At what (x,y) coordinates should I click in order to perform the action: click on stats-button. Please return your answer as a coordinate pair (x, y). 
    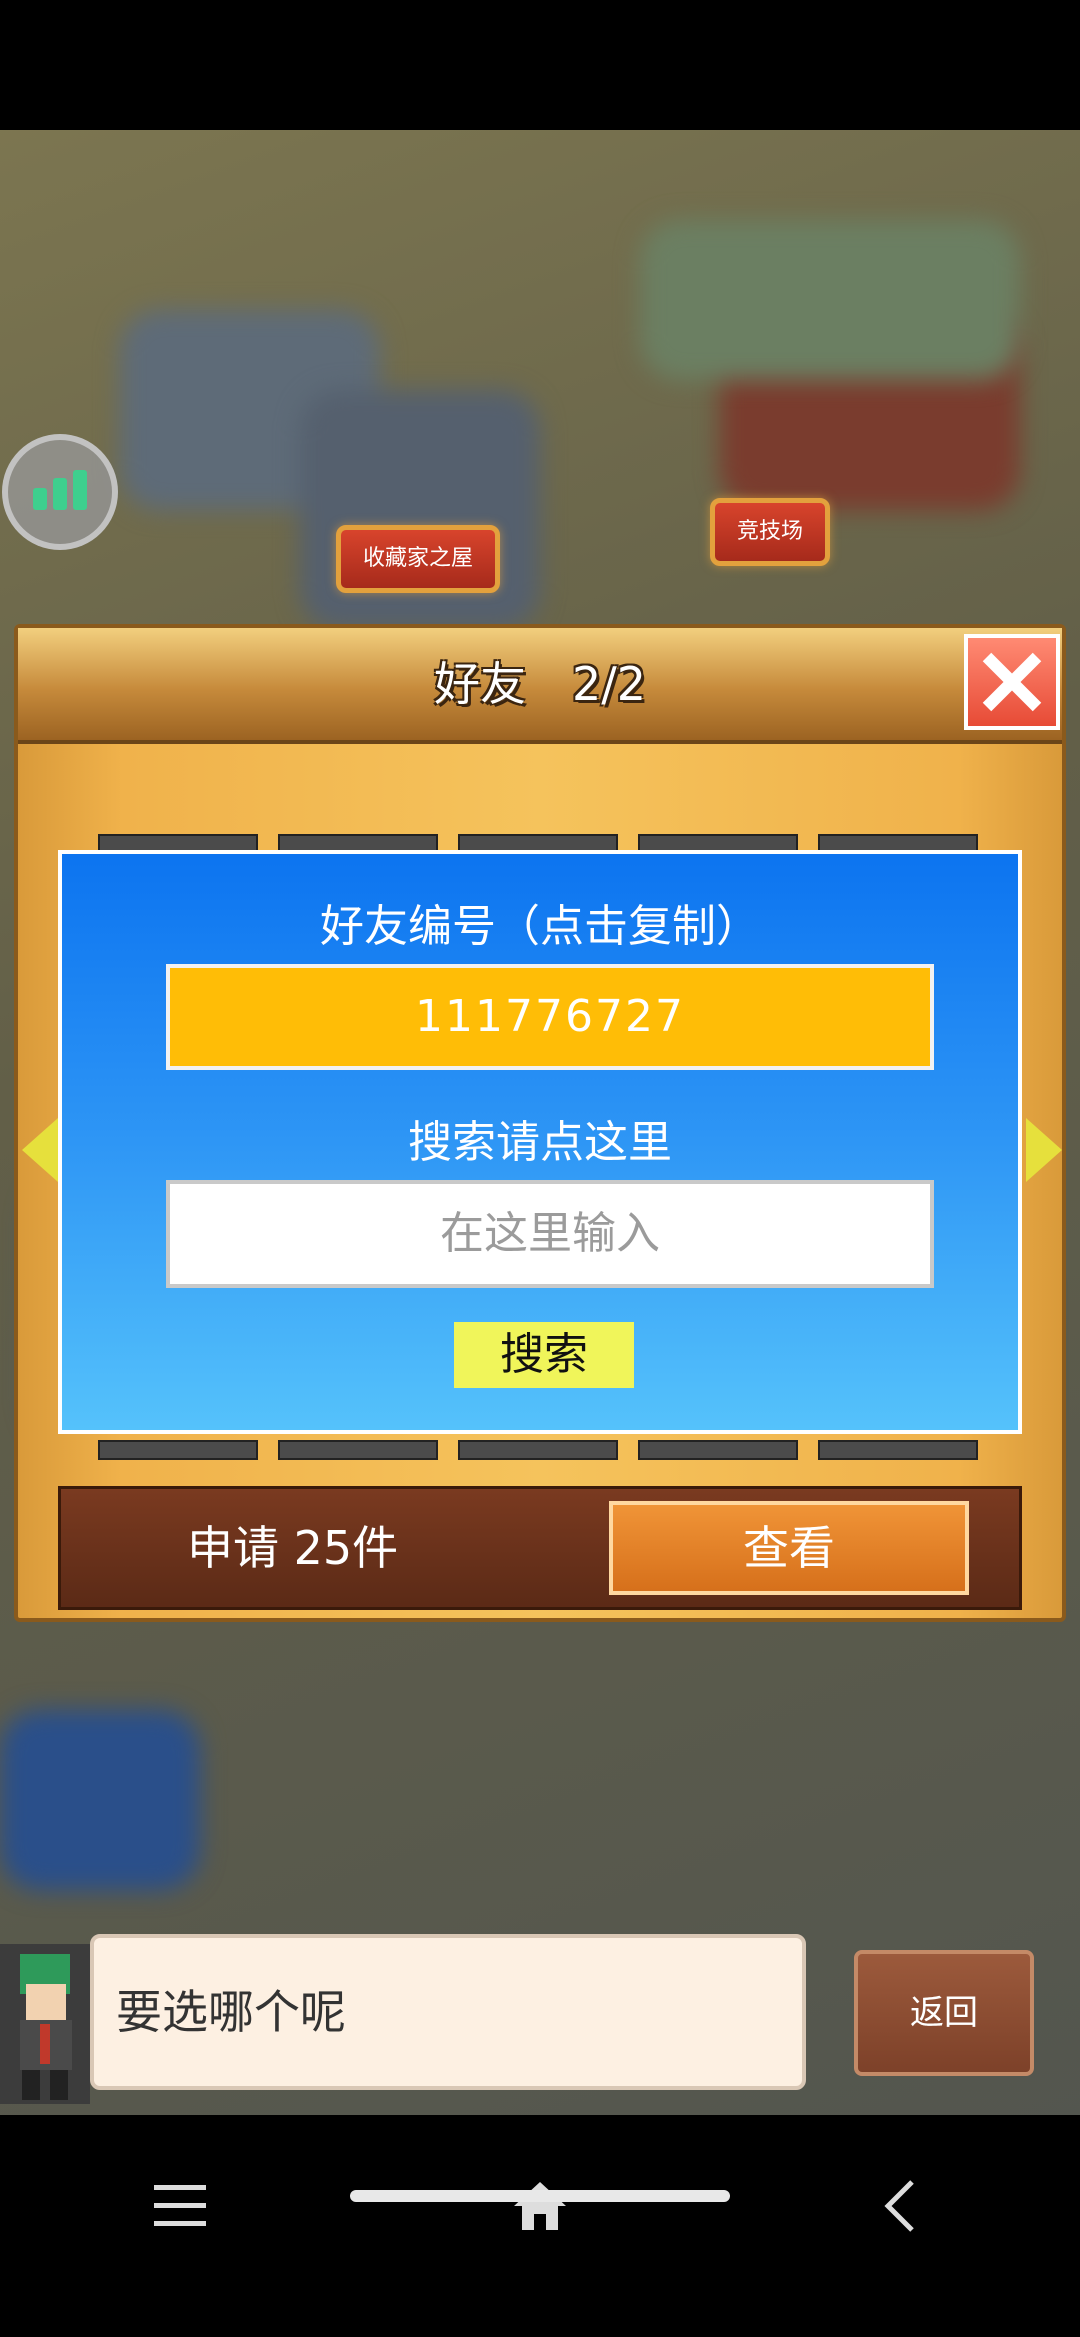
    Looking at the image, I should click on (60, 492).